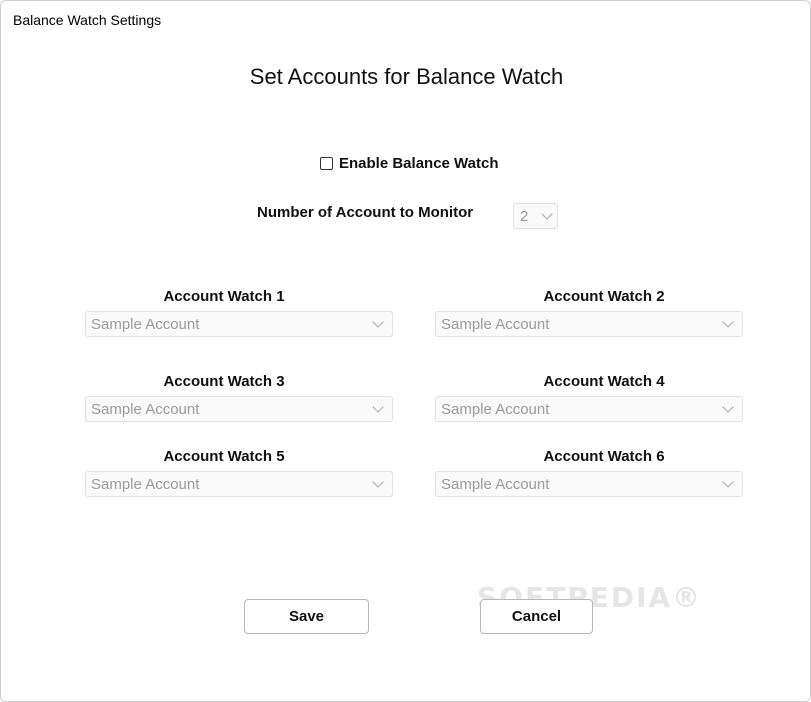 This screenshot has width=811, height=702. Describe the element at coordinates (419, 163) in the screenshot. I see `enable-balance-watch-label: Enable Balance Watch` at that location.